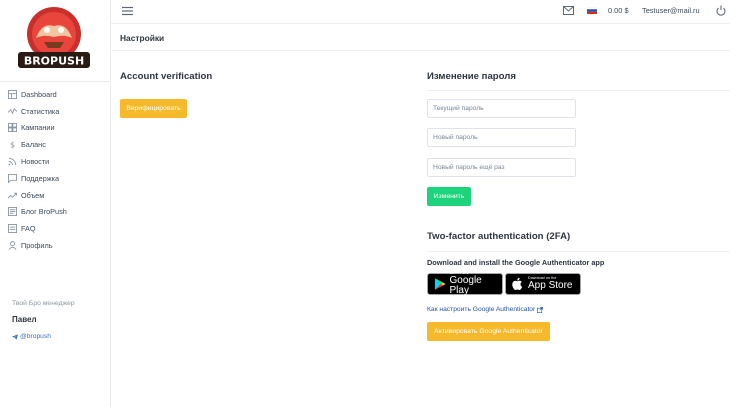 The height and width of the screenshot is (407, 730). What do you see at coordinates (471, 76) in the screenshot?
I see `password-change-title: Изменение пароля` at bounding box center [471, 76].